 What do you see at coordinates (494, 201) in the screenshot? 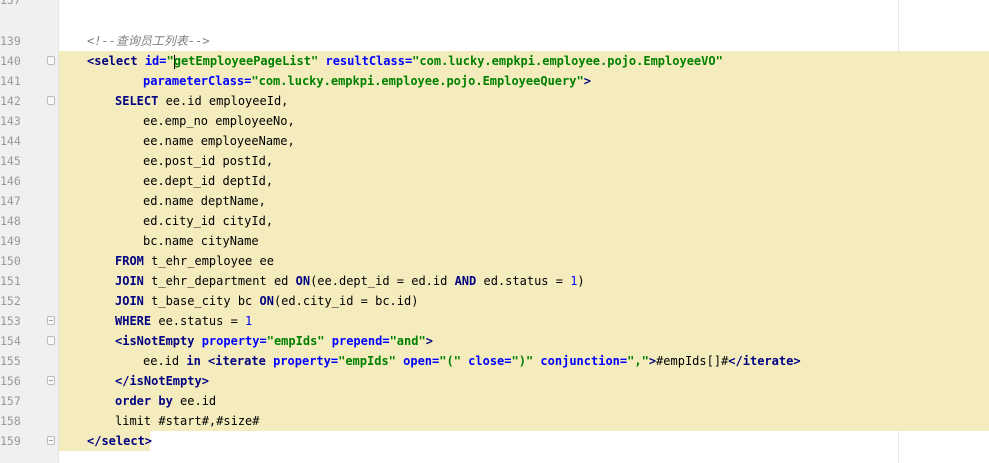
I see `code-line: 147 ed.name deptName,` at bounding box center [494, 201].